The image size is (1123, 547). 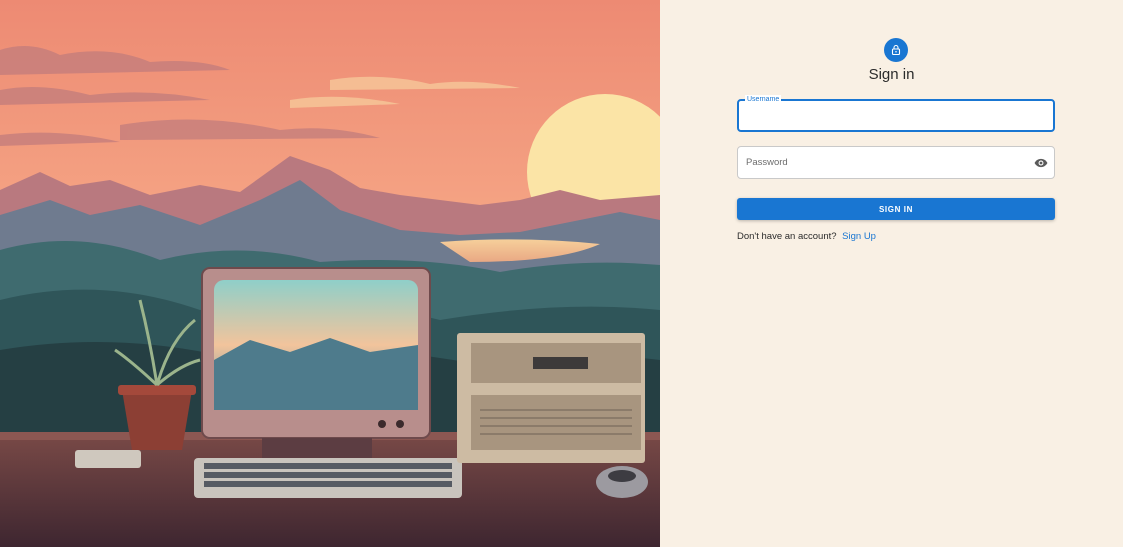 What do you see at coordinates (891, 74) in the screenshot?
I see `page-title: Sign in` at bounding box center [891, 74].